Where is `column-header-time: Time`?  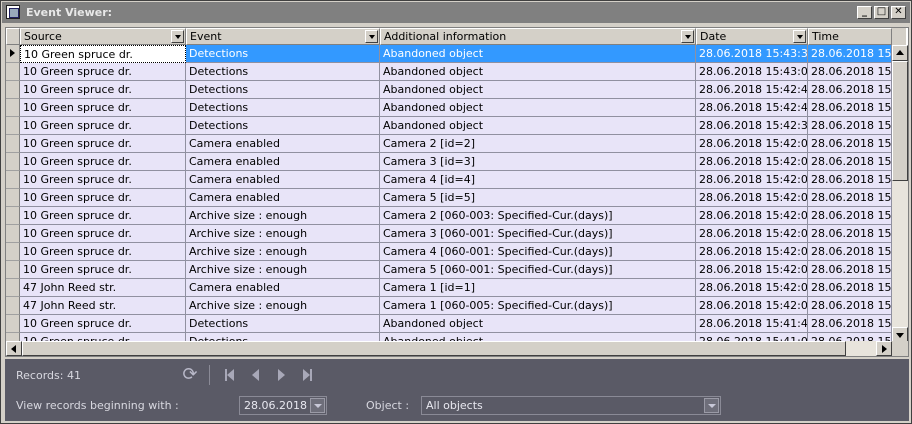 column-header-time: Time is located at coordinates (850, 36).